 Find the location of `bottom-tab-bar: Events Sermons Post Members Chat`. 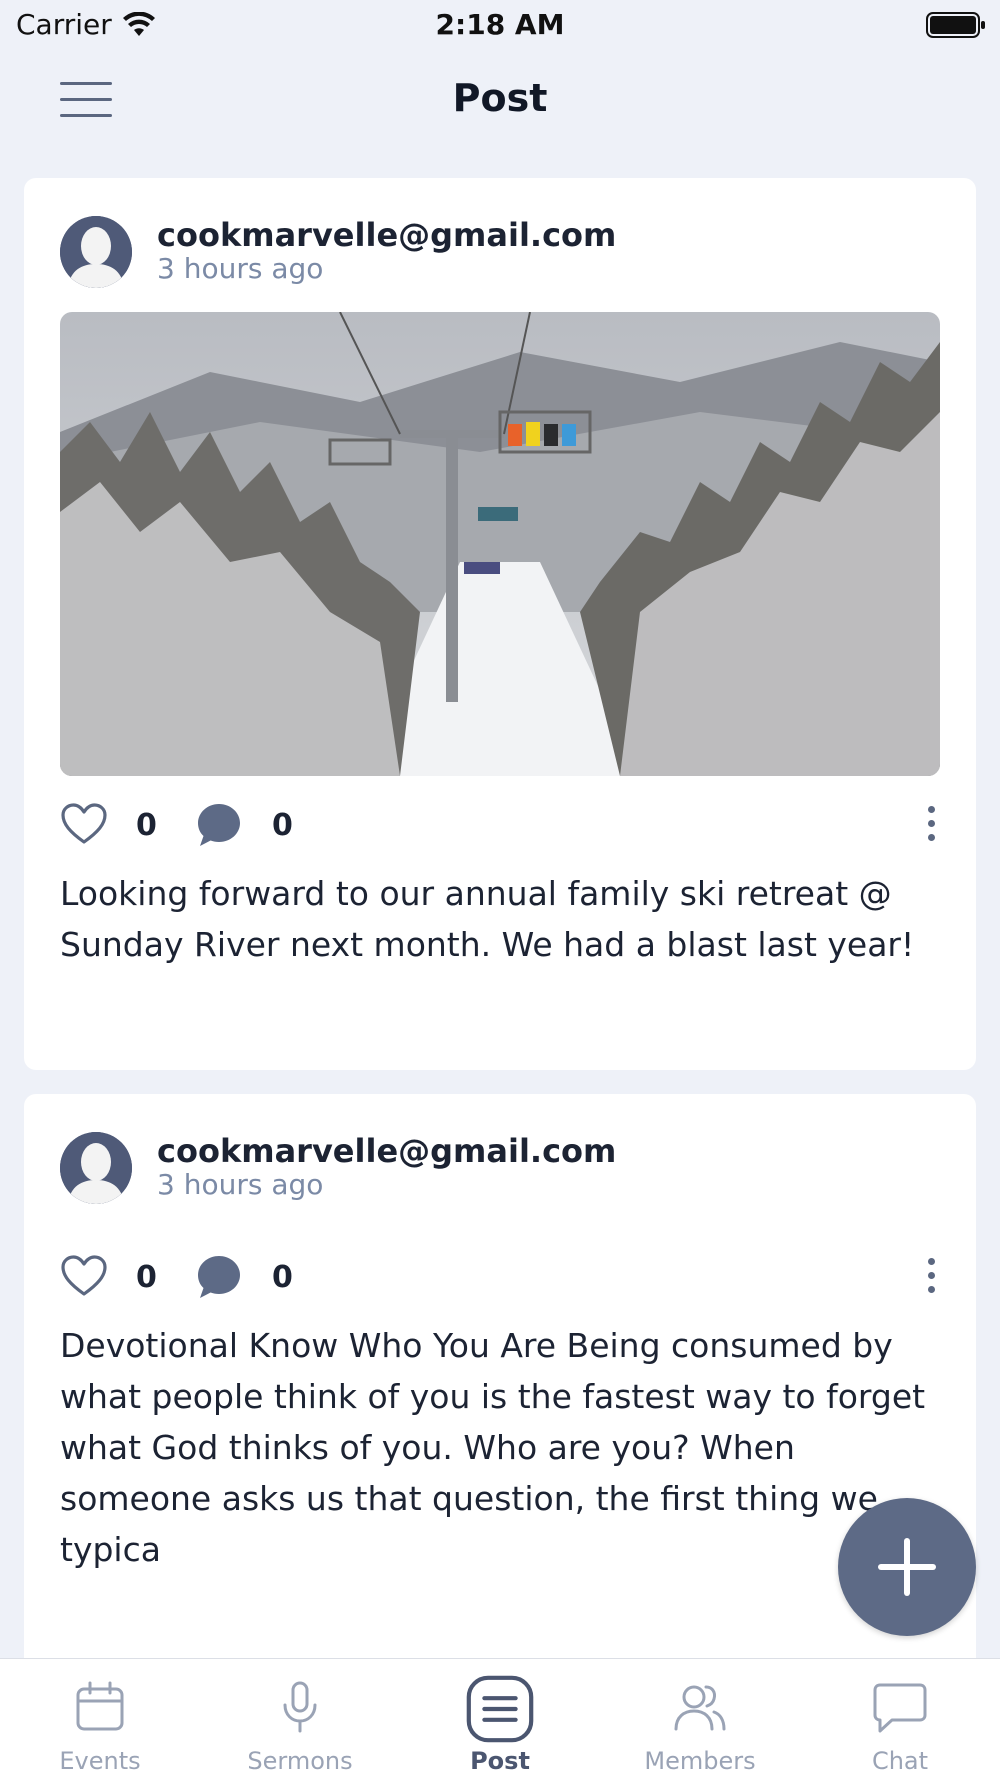

bottom-tab-bar: Events Sermons Post Members Chat is located at coordinates (500, 1718).